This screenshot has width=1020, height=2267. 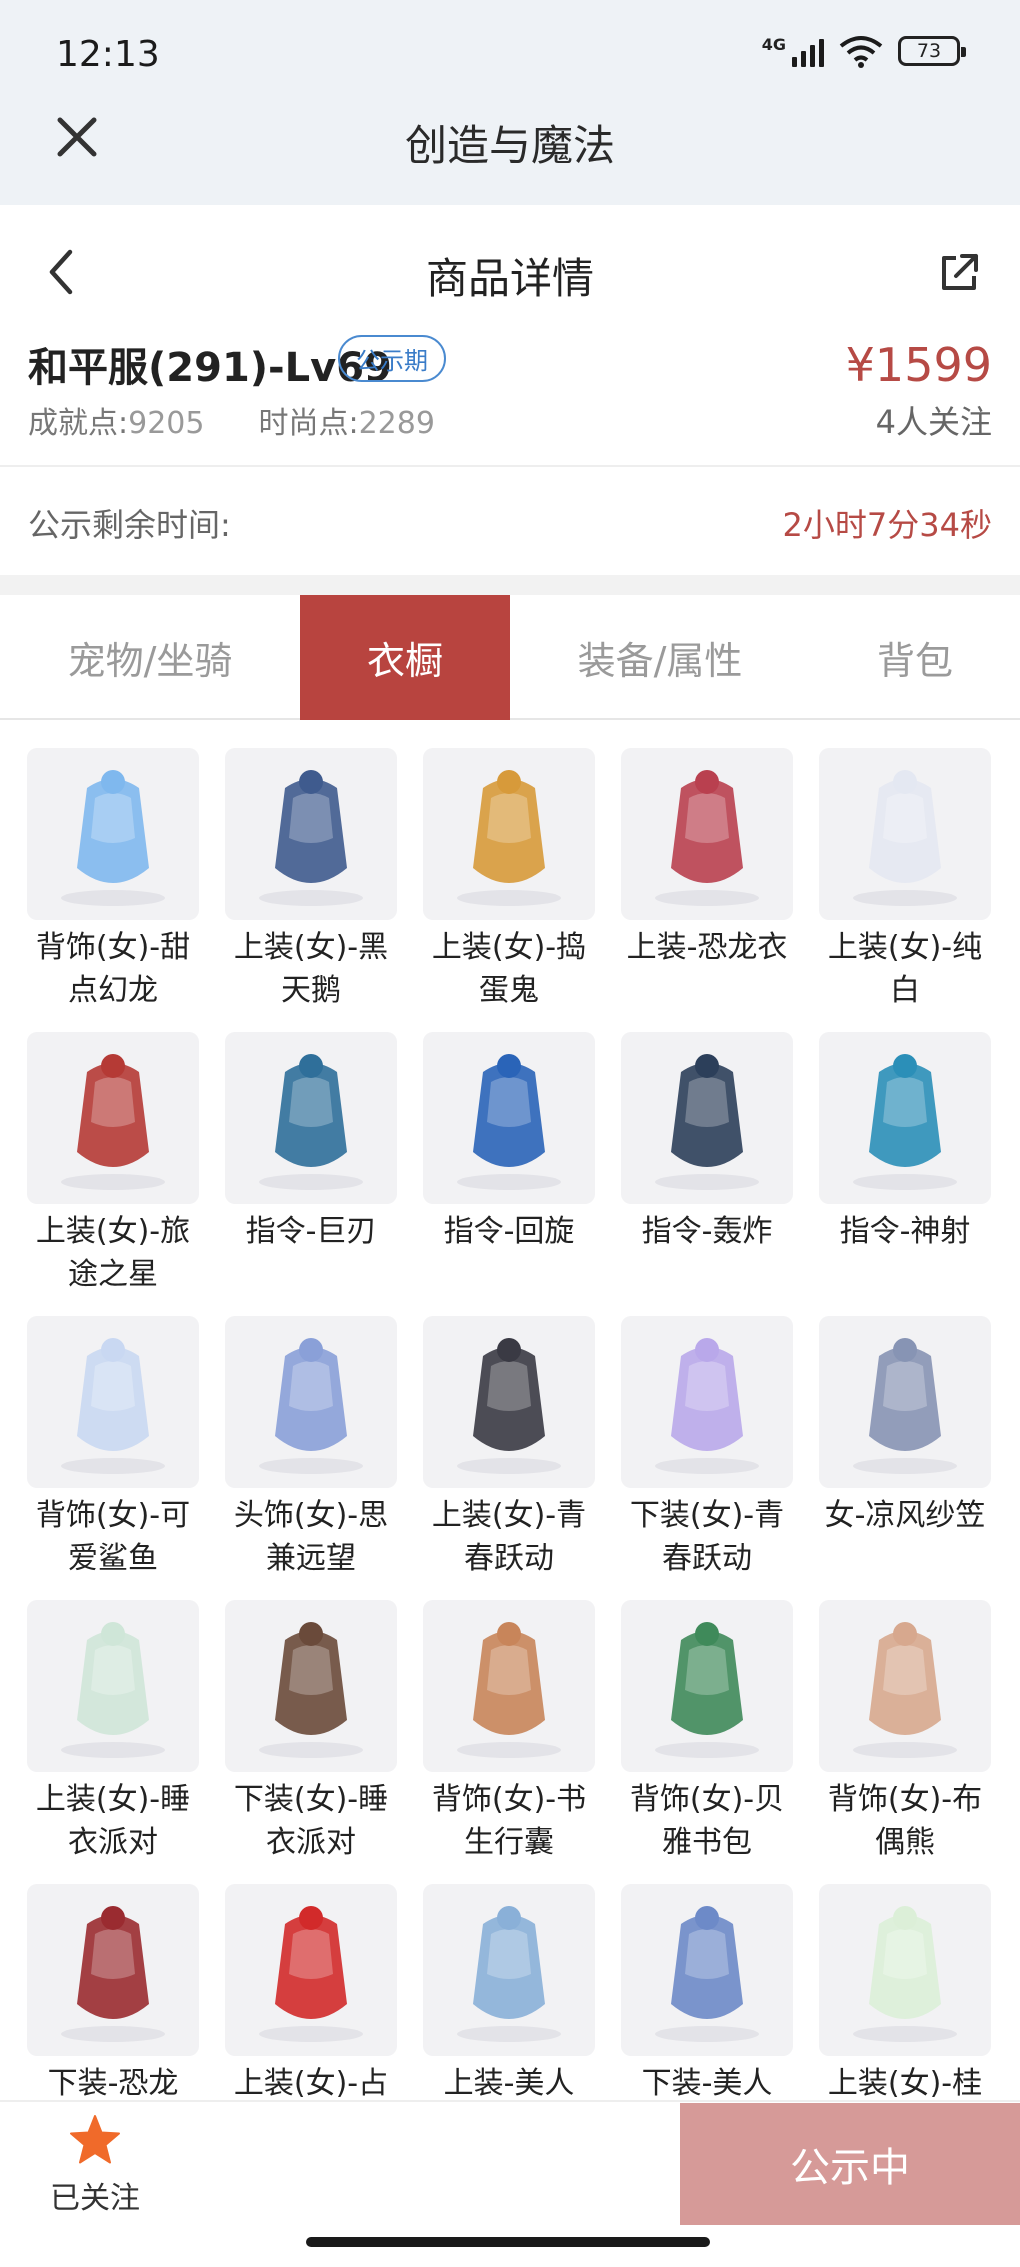 I want to click on wardrobe-item: 上装(女)-占, so click(x=311, y=1994).